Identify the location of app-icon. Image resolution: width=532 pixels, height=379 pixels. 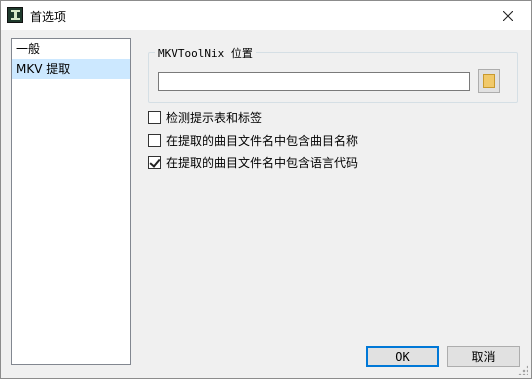
(15, 15).